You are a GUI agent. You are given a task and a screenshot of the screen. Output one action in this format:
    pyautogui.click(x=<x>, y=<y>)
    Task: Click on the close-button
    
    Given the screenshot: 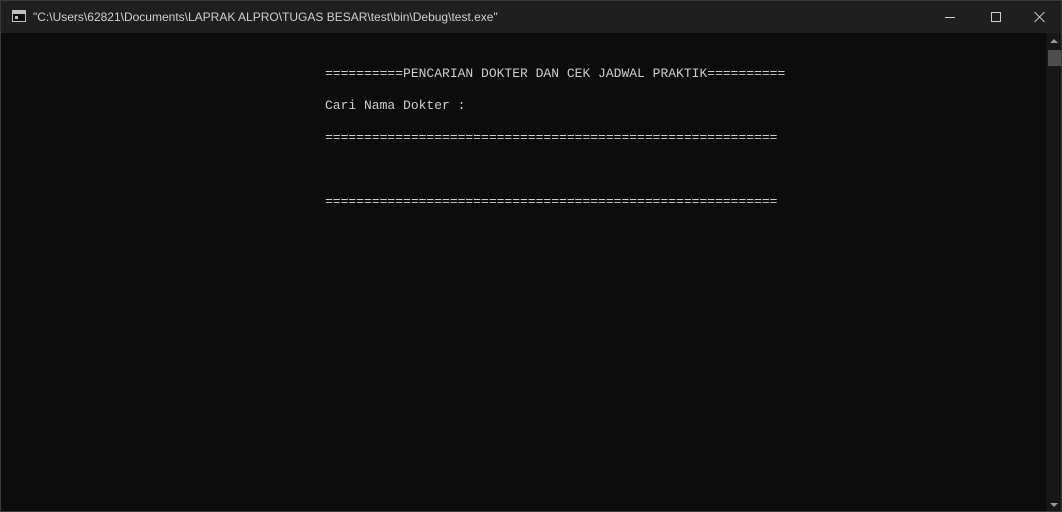 What is the action you would take?
    pyautogui.click(x=1039, y=17)
    